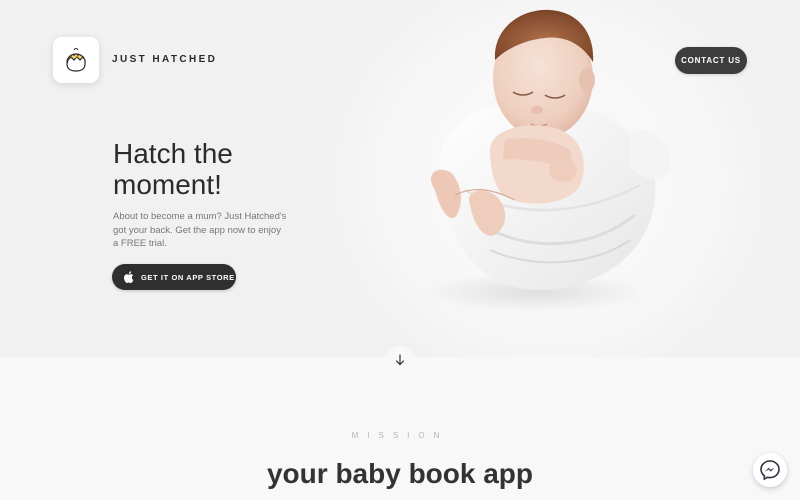 The width and height of the screenshot is (800, 500). I want to click on messenger-icon, so click(770, 470).